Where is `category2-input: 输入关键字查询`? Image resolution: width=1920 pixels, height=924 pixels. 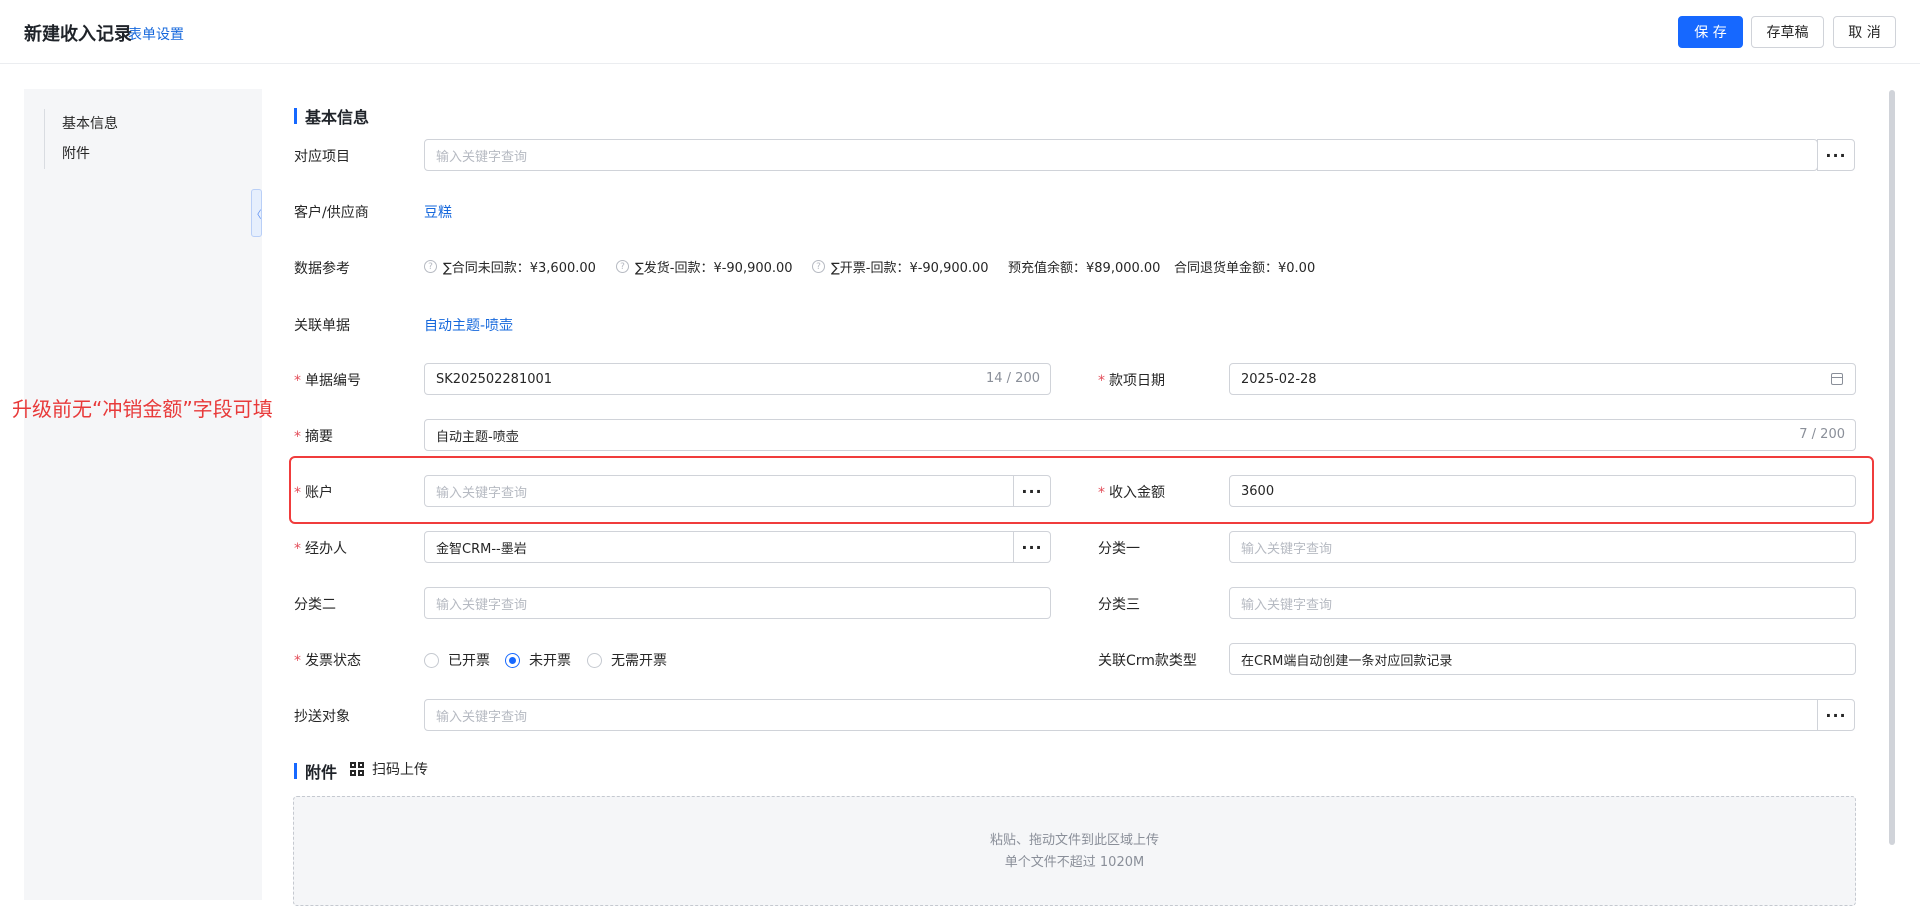
category2-input: 输入关键字查询 is located at coordinates (737, 603).